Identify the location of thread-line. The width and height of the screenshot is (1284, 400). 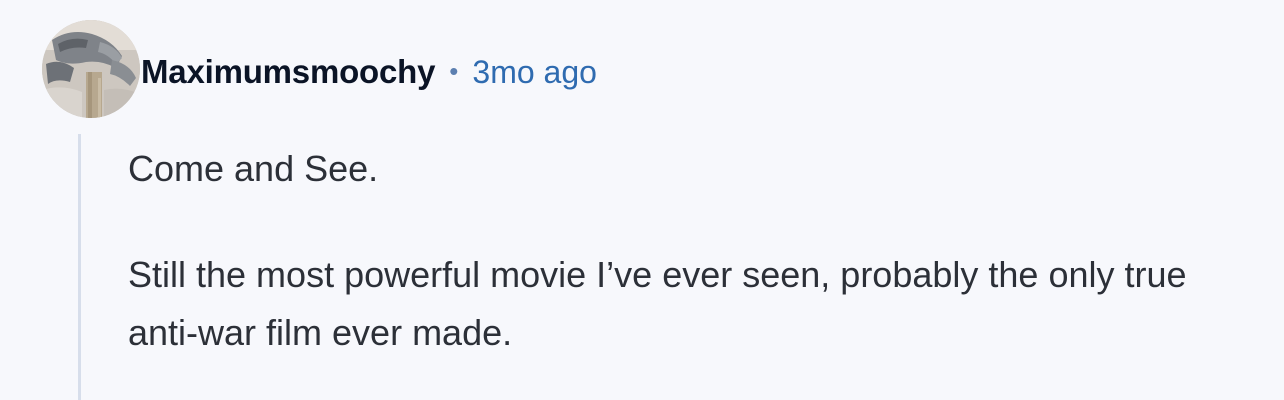
(79, 267).